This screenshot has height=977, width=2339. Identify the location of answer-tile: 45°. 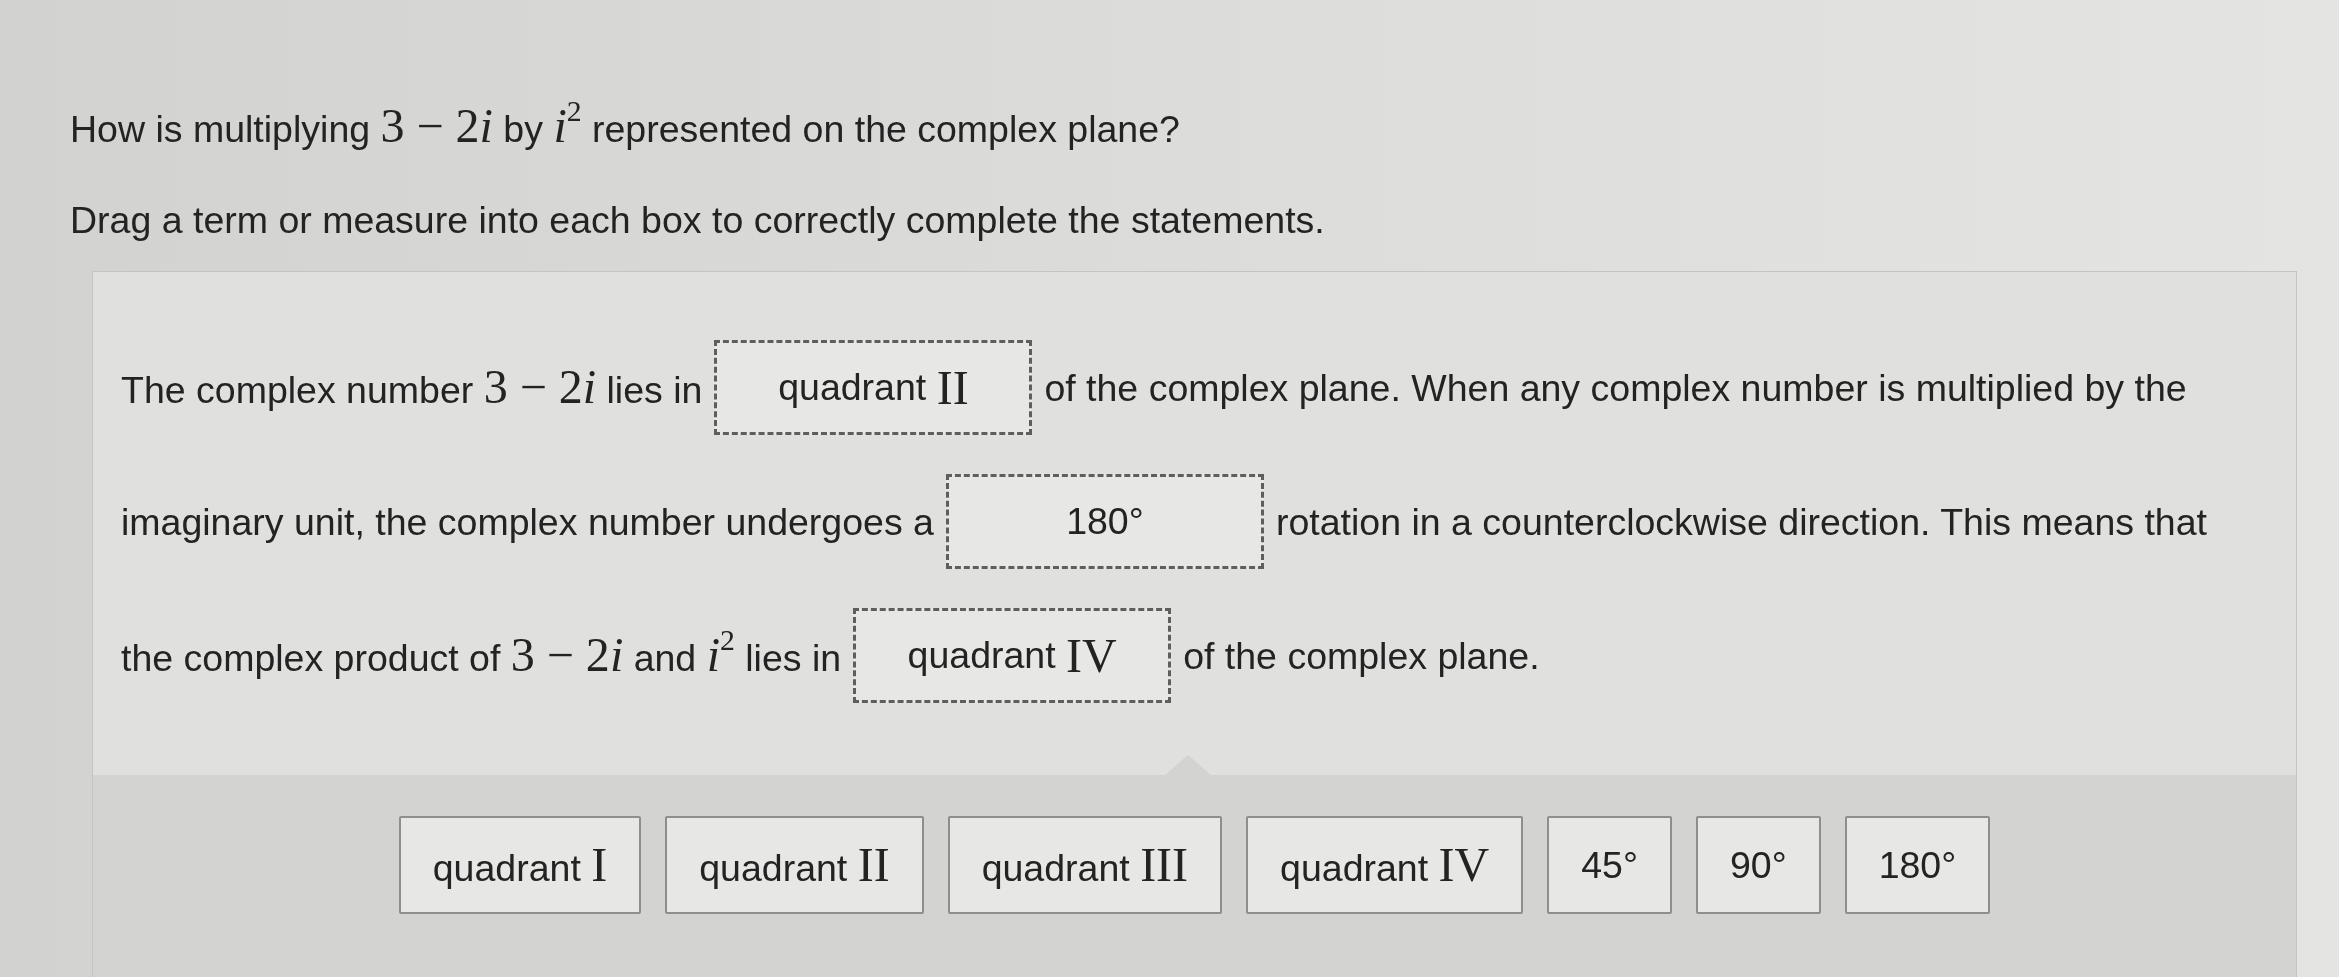
(1609, 865).